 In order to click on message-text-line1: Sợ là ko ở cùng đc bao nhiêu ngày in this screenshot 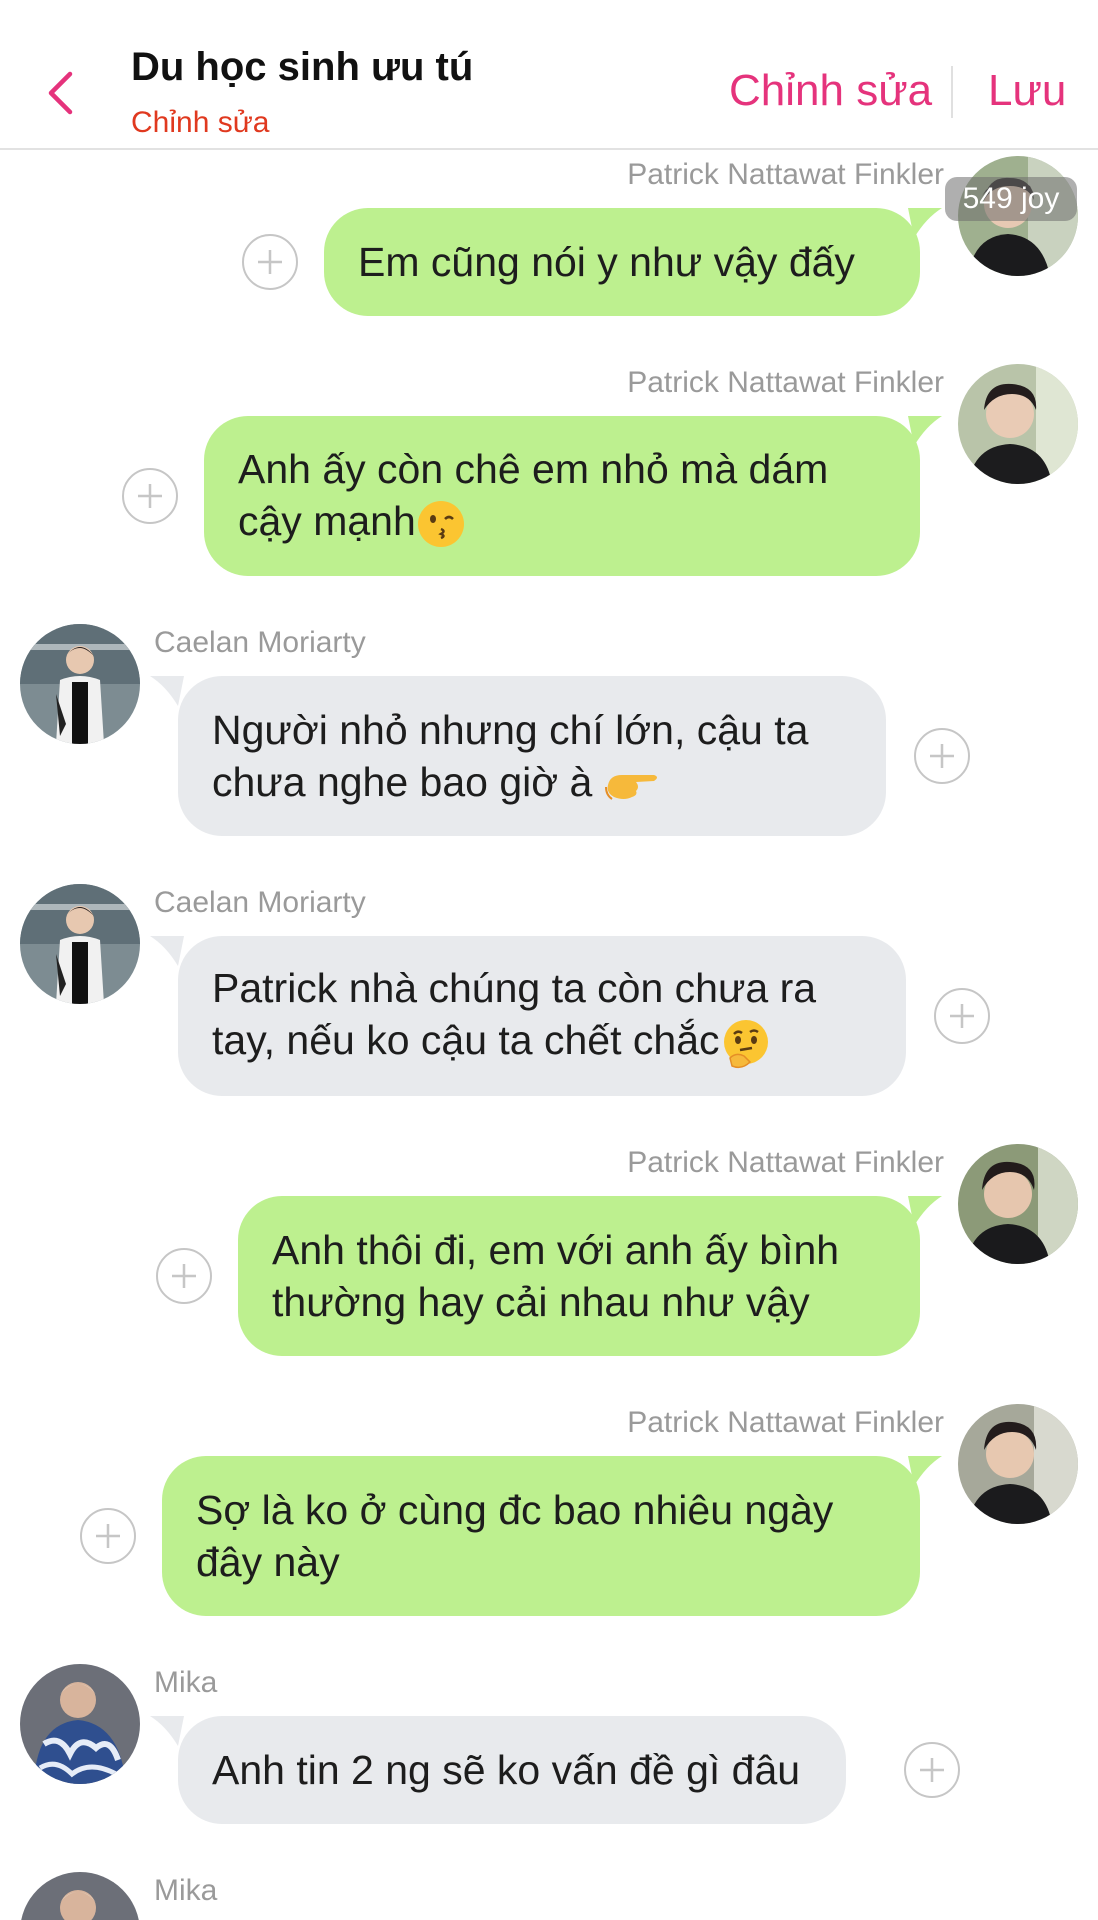, I will do `click(515, 1510)`.